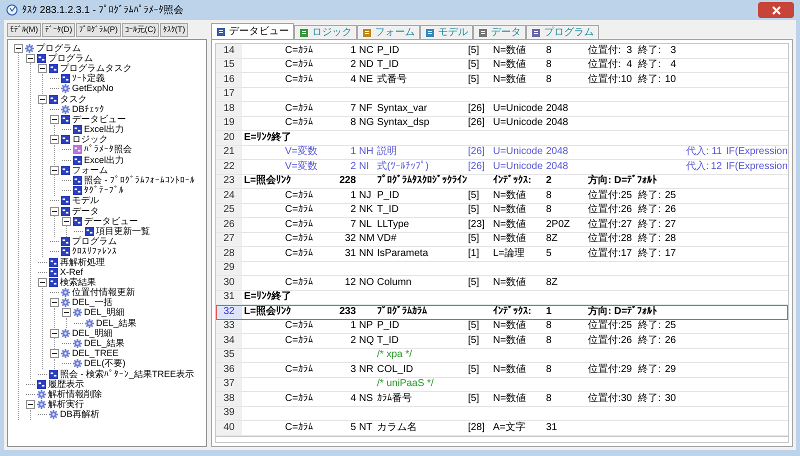  I want to click on table-row: 15 C=ｶﾗﾑ 2 ND T_ID [5] N=数値 8 位置付: 4 終了: 4, so click(502, 65).